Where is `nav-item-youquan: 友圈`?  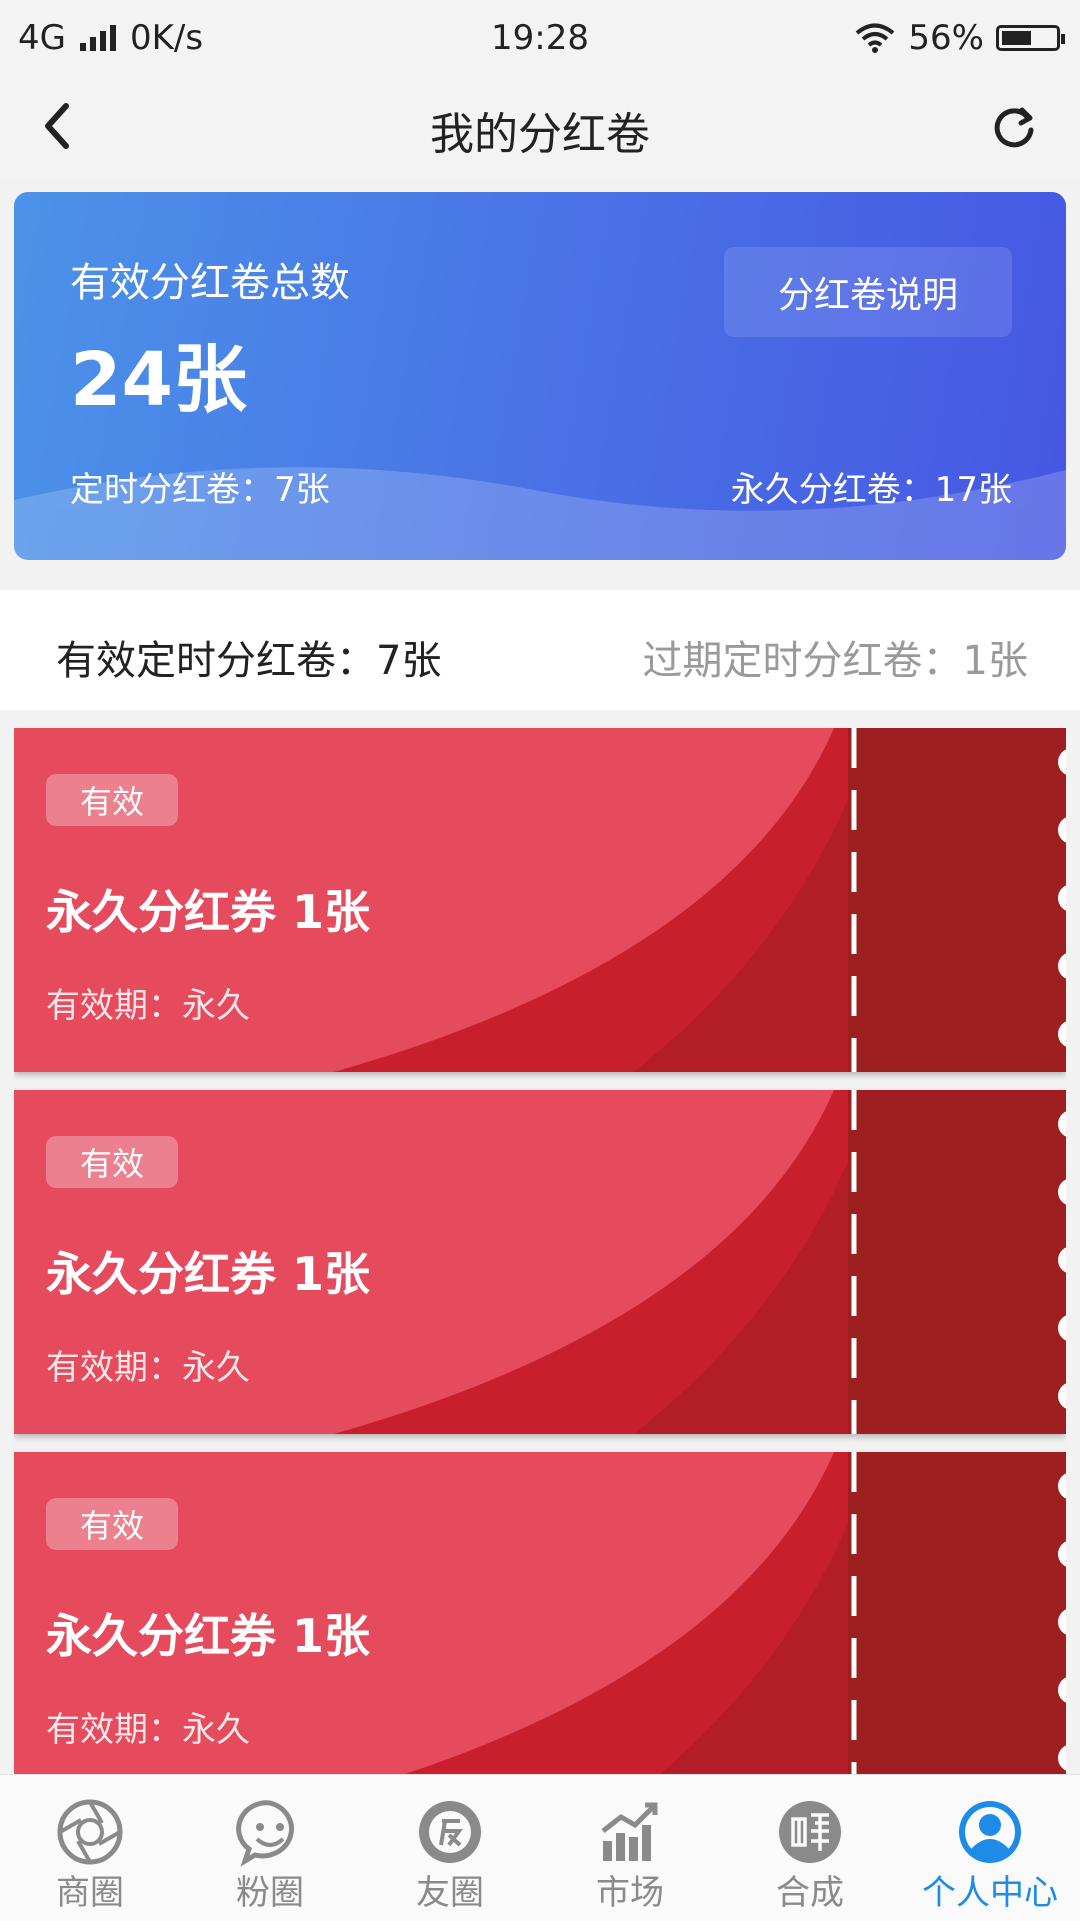 nav-item-youquan: 友圈 is located at coordinates (450, 1848).